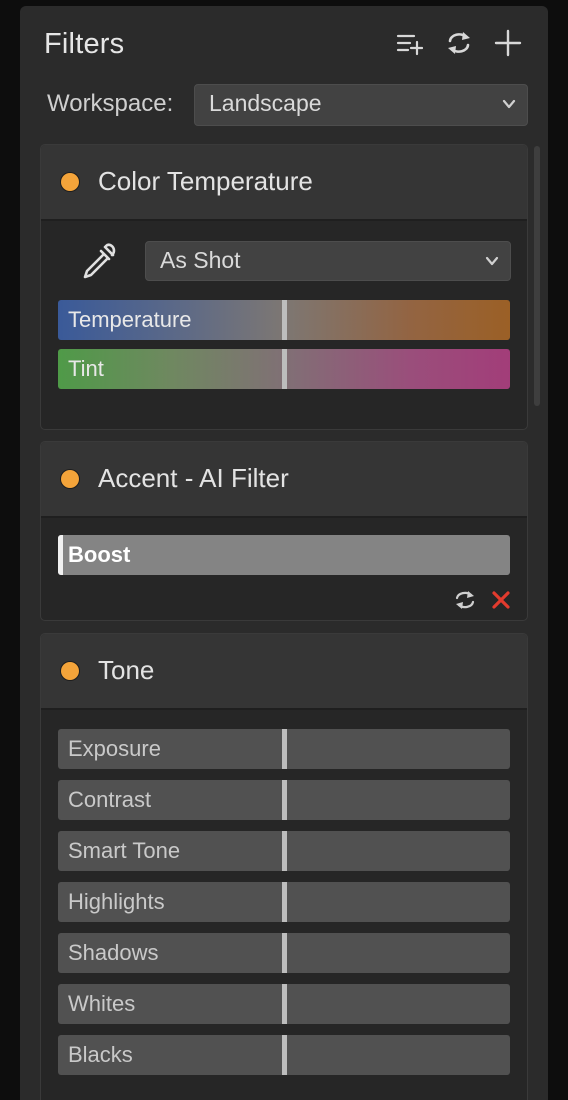  I want to click on workspace-row: Workspace: Landscape, so click(284, 106).